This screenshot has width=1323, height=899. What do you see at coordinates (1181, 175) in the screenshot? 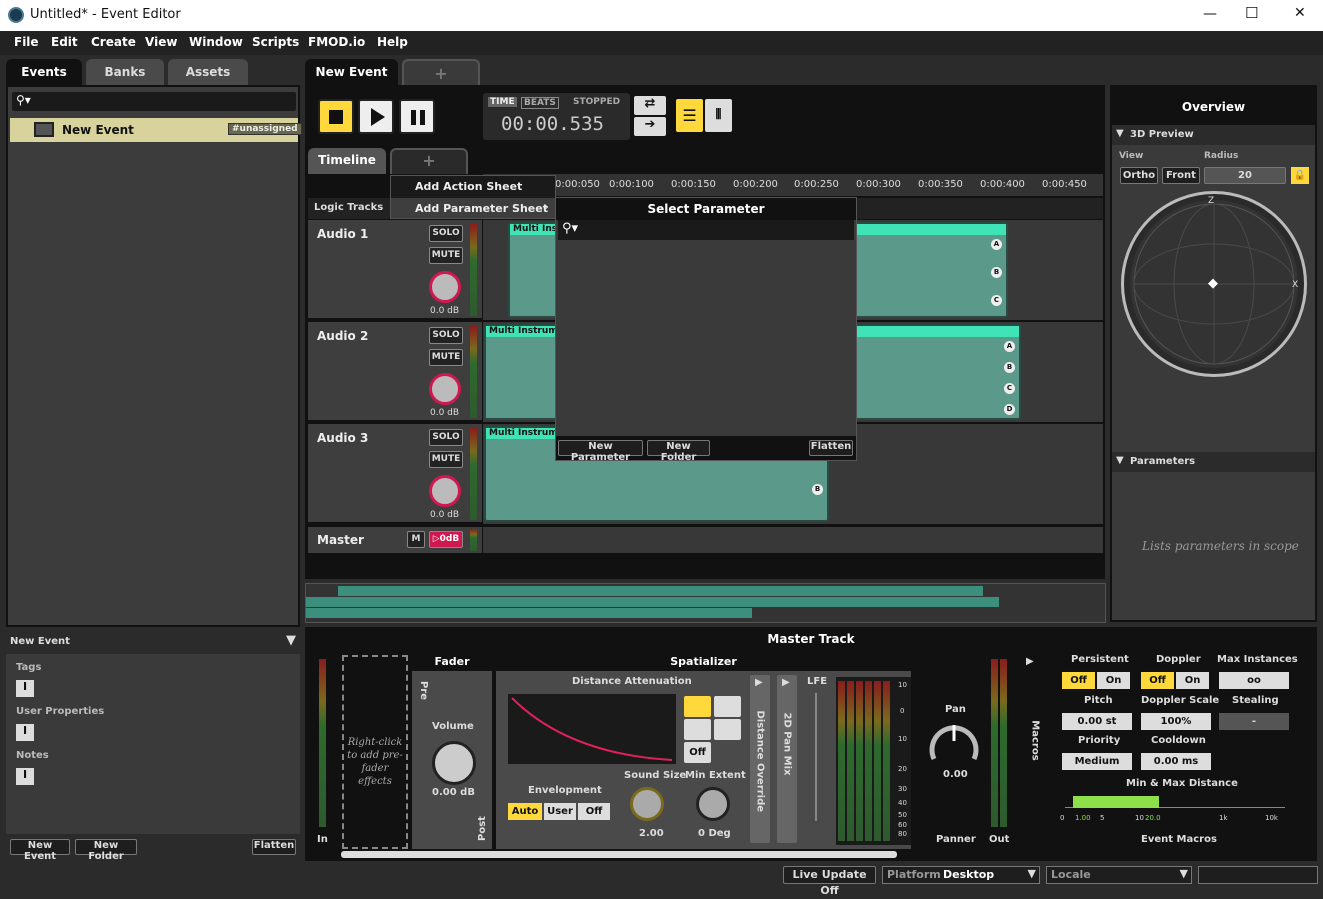
I see `front-button: Front` at bounding box center [1181, 175].